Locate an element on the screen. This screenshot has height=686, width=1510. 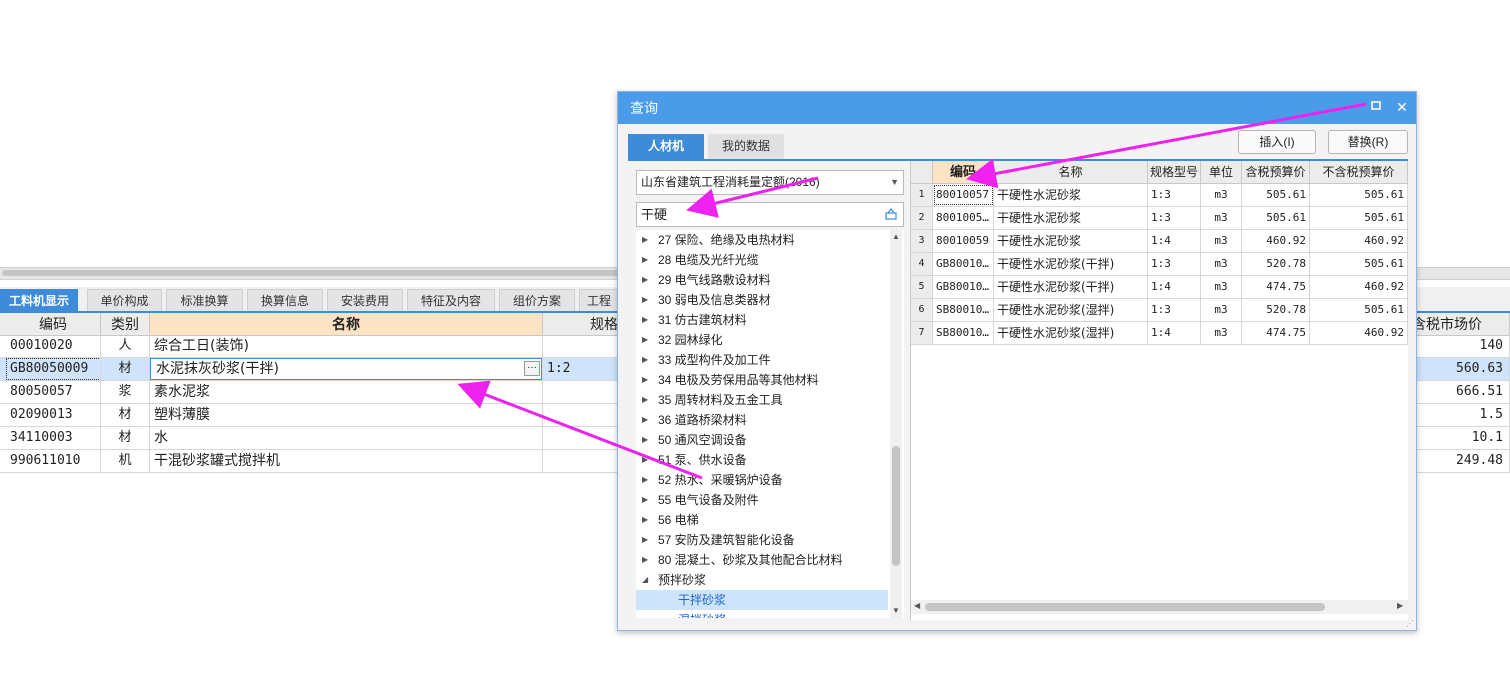
search-input: 干硬 is located at coordinates (770, 214).